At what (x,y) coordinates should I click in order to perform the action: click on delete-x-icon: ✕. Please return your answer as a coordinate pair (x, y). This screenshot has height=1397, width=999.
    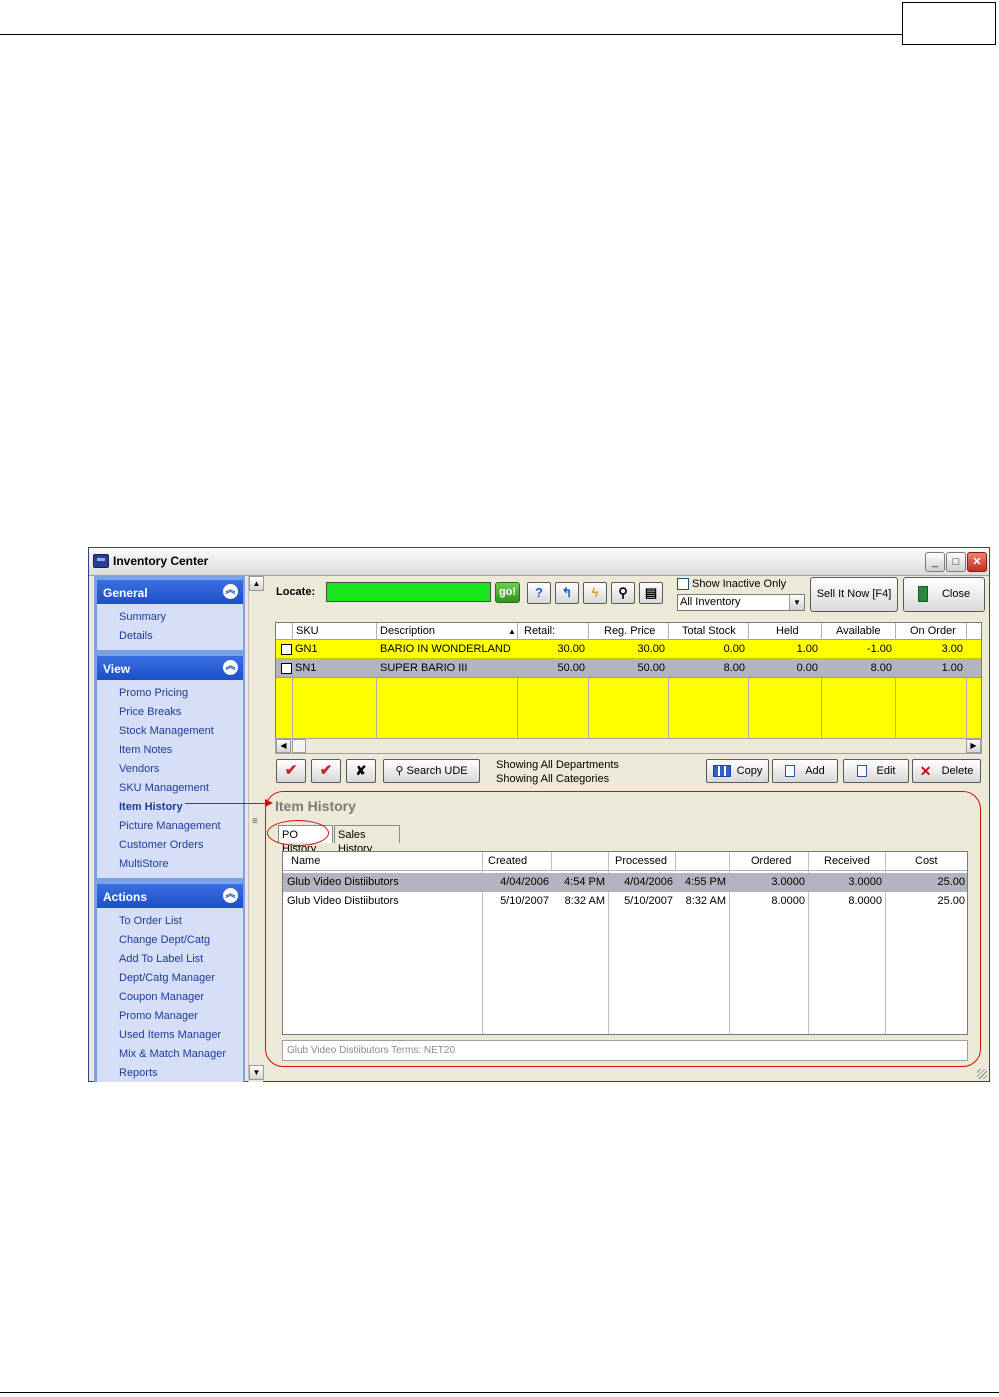
    Looking at the image, I should click on (925, 771).